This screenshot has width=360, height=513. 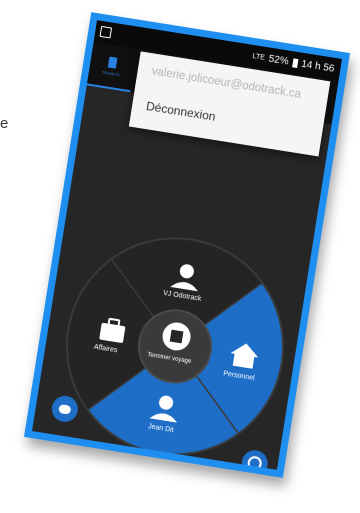 What do you see at coordinates (259, 57) in the screenshot?
I see `signal-label: LTE` at bounding box center [259, 57].